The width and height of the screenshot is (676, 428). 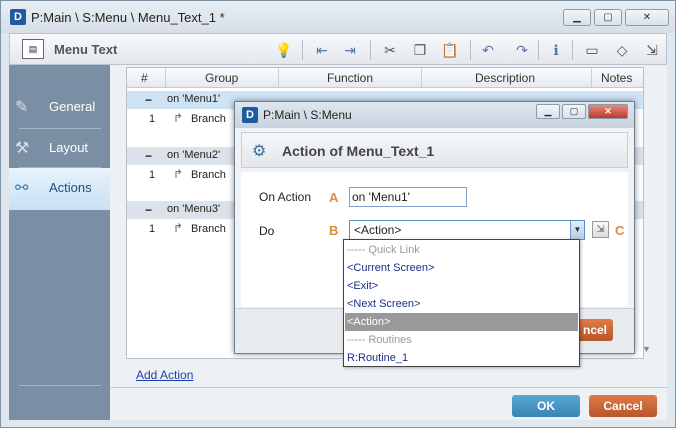 I want to click on dialog-header: ⚙ Action of Menu_Text_1, so click(x=434, y=150).